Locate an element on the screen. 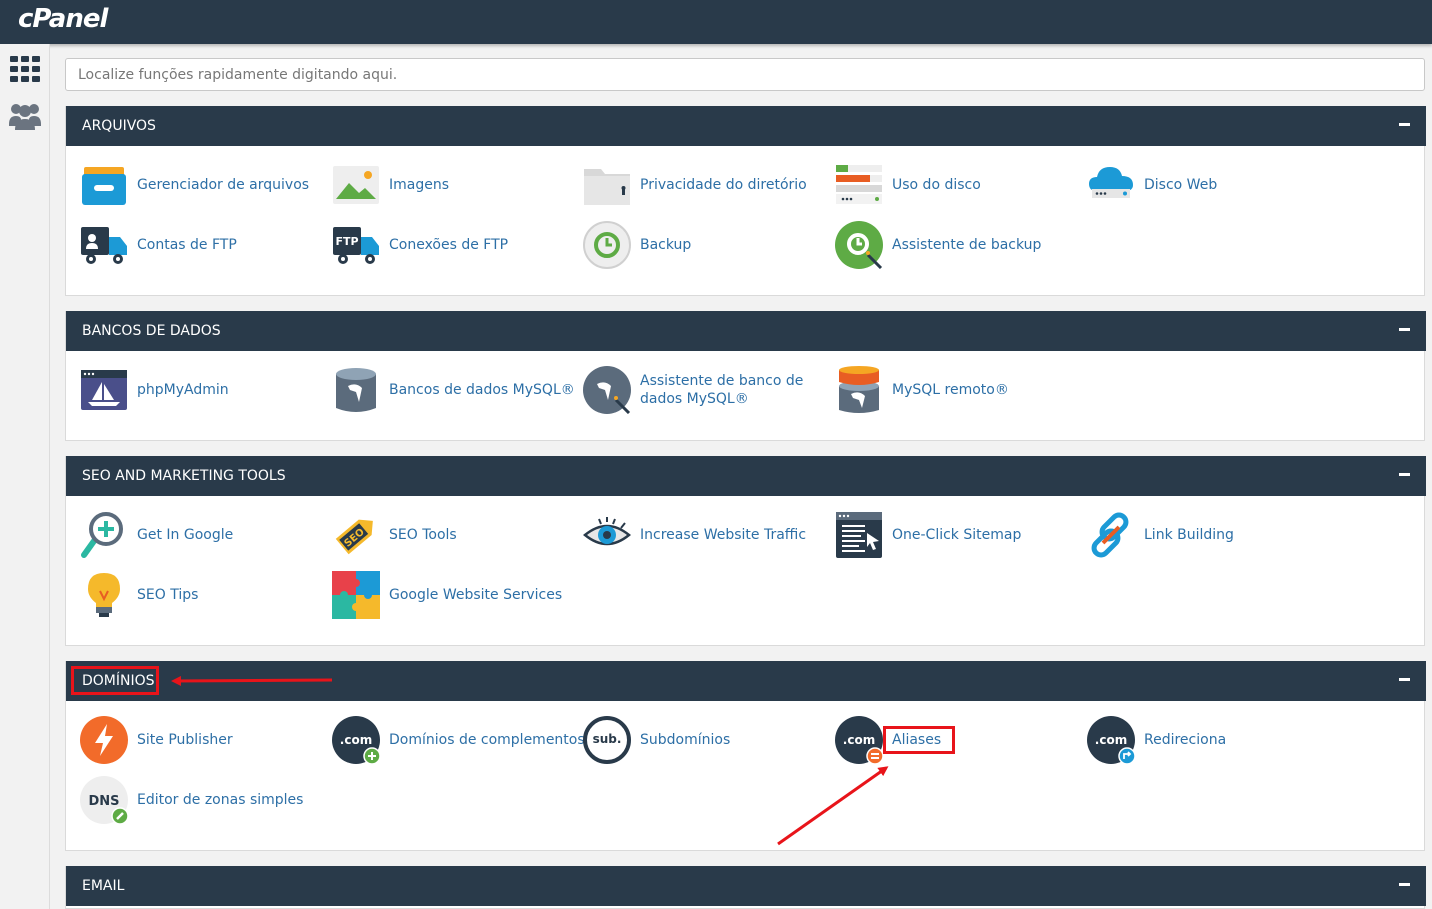  arrow-to-domains is located at coordinates (252, 680).